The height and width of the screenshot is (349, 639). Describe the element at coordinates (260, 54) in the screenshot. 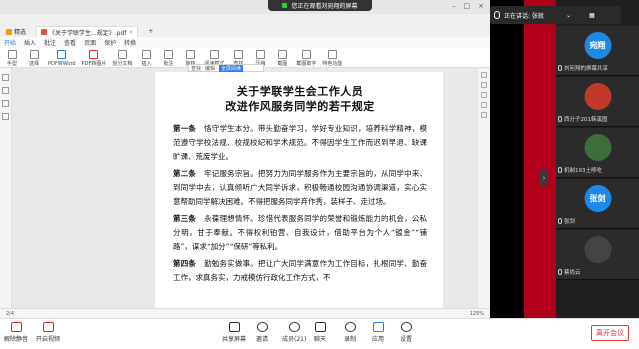

I see `compress-icon` at that location.